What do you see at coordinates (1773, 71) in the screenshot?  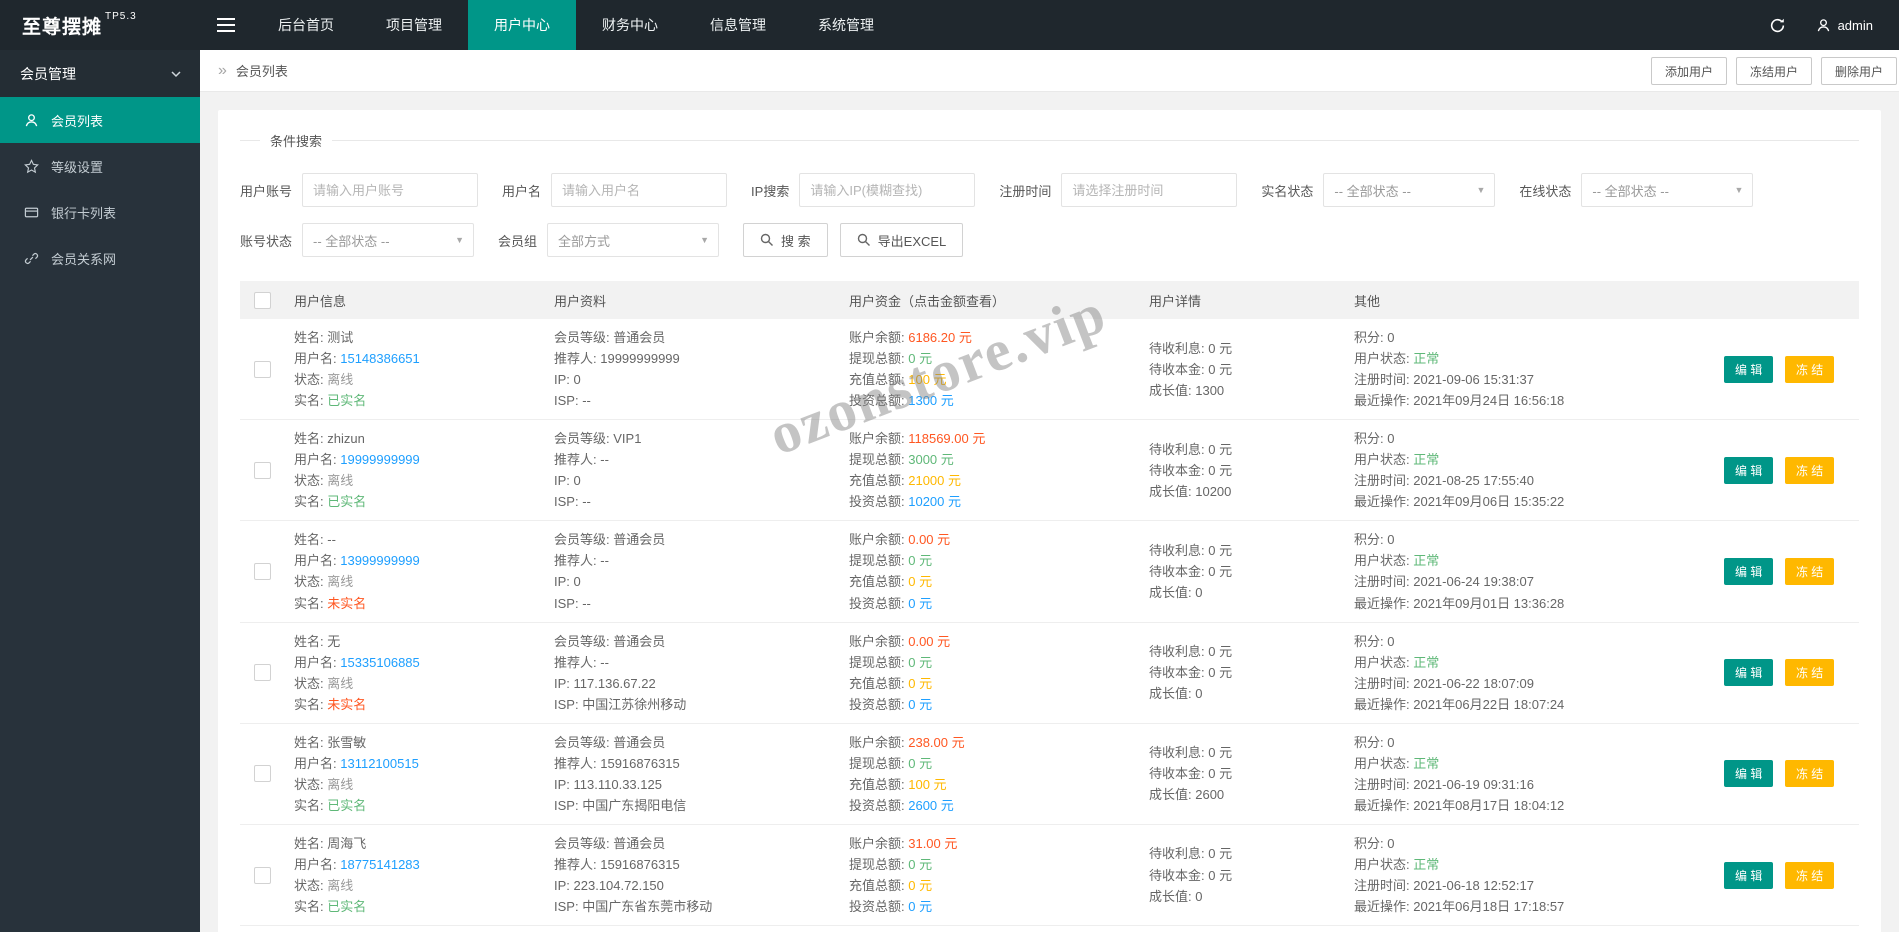 I see `breadcrumb-action-1: 冻结用户` at bounding box center [1773, 71].